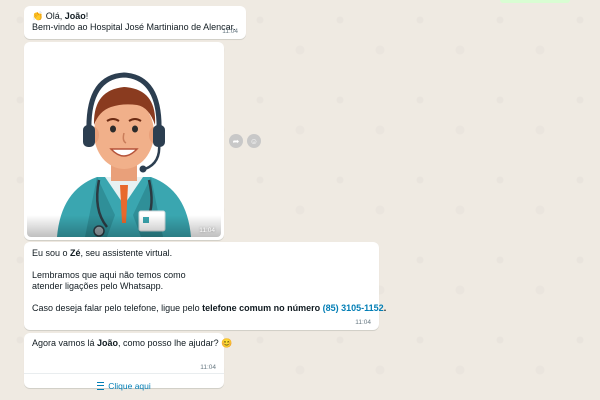 The image size is (600, 400). What do you see at coordinates (101, 386) in the screenshot?
I see `list-icon` at bounding box center [101, 386].